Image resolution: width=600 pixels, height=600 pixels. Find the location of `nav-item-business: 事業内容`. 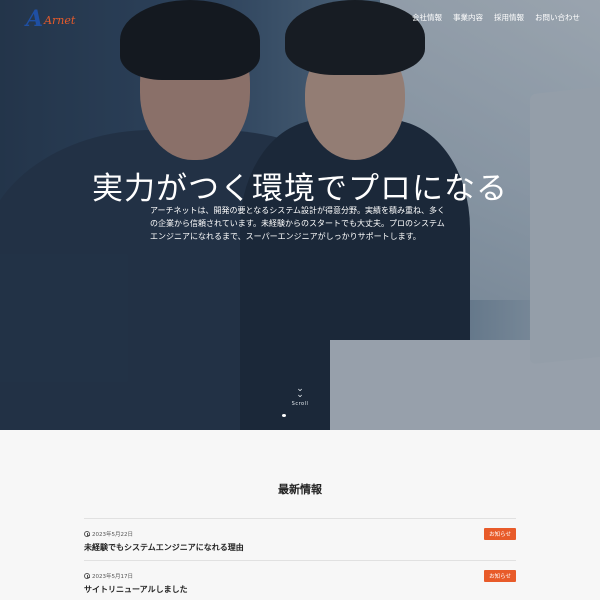

nav-item-business: 事業内容 is located at coordinates (468, 17).